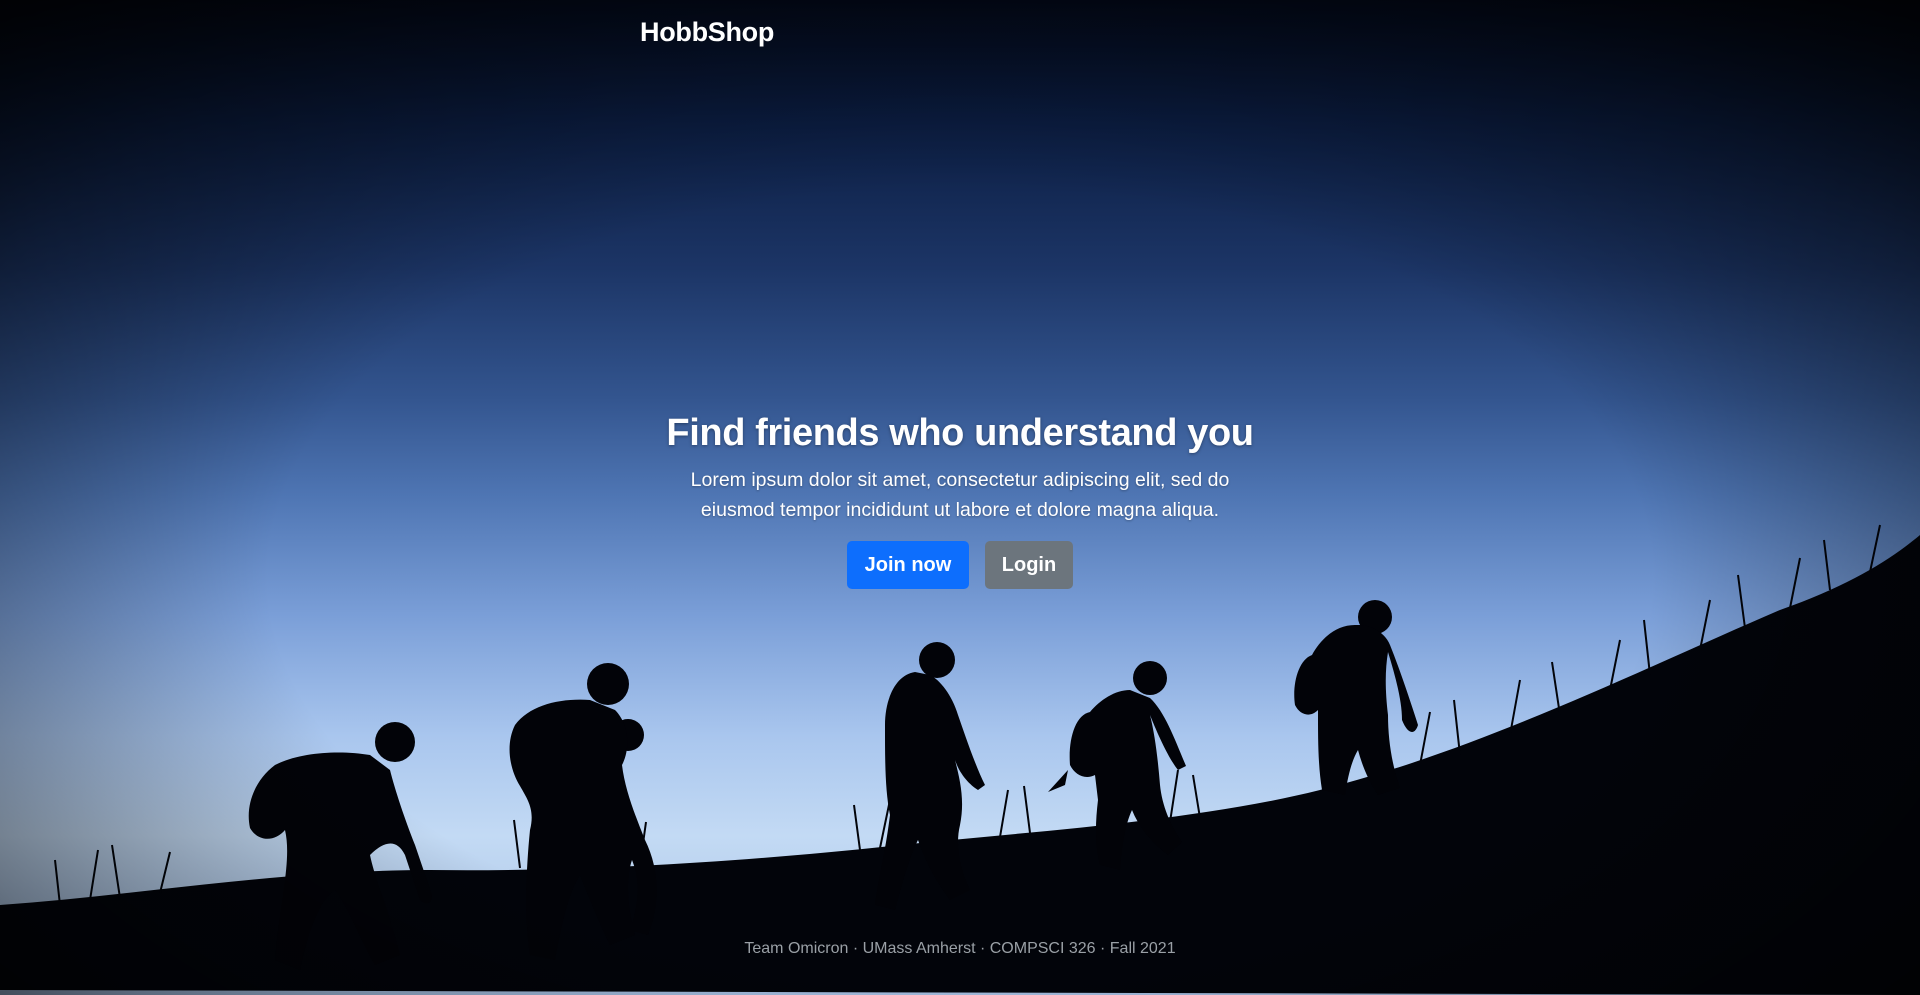  What do you see at coordinates (960, 433) in the screenshot?
I see `hero-title: Find friends who understand you` at bounding box center [960, 433].